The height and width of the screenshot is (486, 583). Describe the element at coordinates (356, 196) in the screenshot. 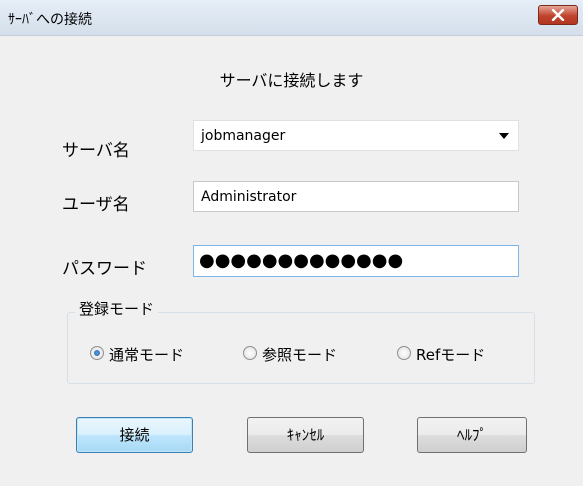

I see `user-name-field: Administrator` at that location.